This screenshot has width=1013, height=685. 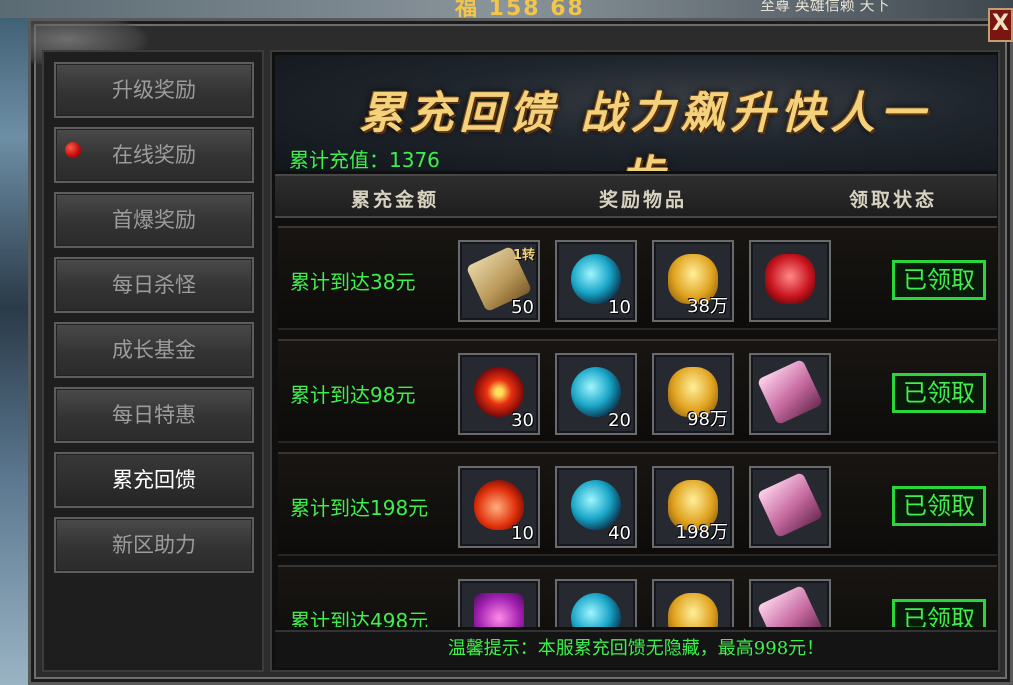 I want to click on item-count: 40, so click(x=619, y=533).